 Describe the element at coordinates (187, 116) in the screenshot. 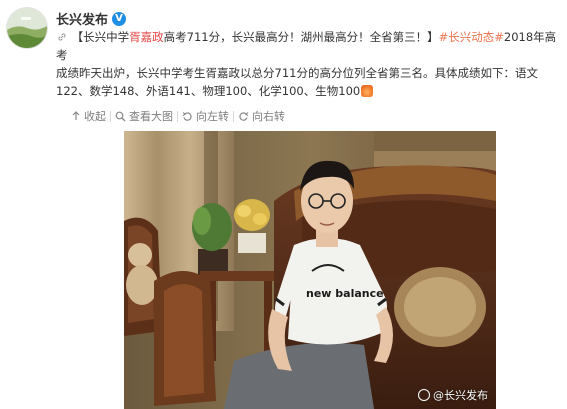

I see `rotate-left-icon` at that location.